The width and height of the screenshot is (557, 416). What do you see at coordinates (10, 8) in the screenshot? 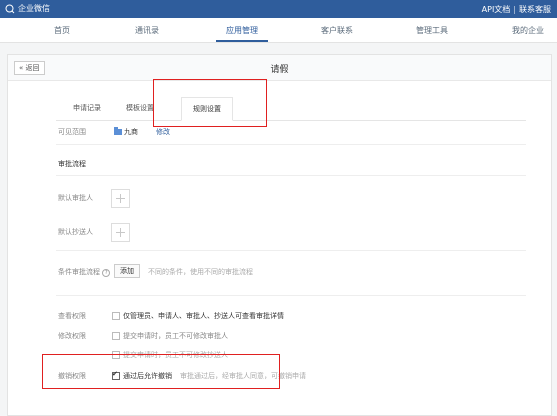
I see `wecom-logo-icon` at bounding box center [10, 8].